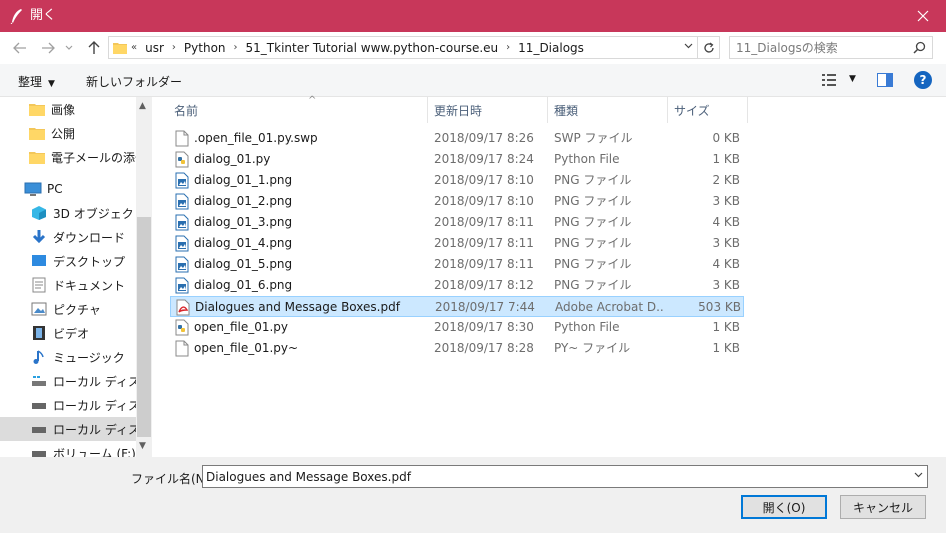 This screenshot has height=533, width=946. Describe the element at coordinates (726, 138) in the screenshot. I see `file-size: 0 KB` at that location.